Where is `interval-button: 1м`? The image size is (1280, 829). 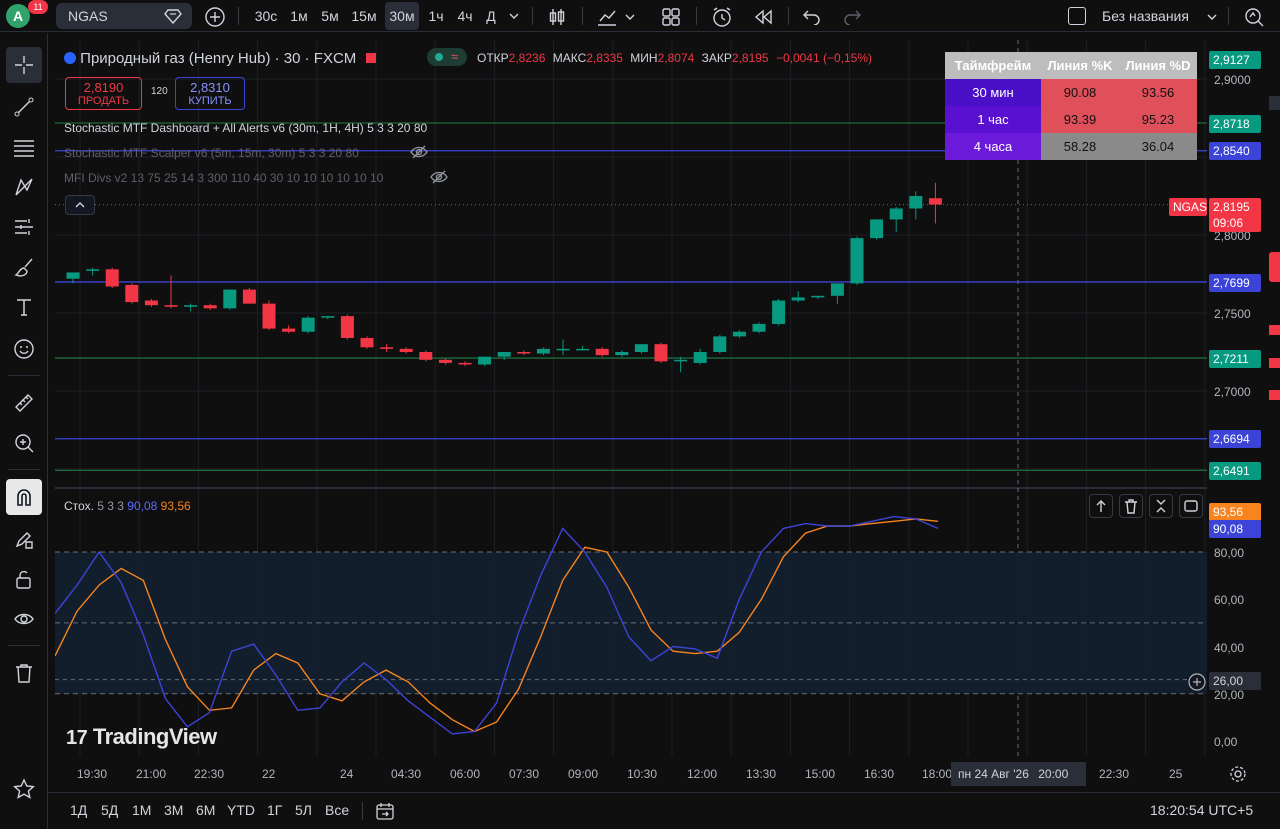 interval-button: 1м is located at coordinates (299, 16).